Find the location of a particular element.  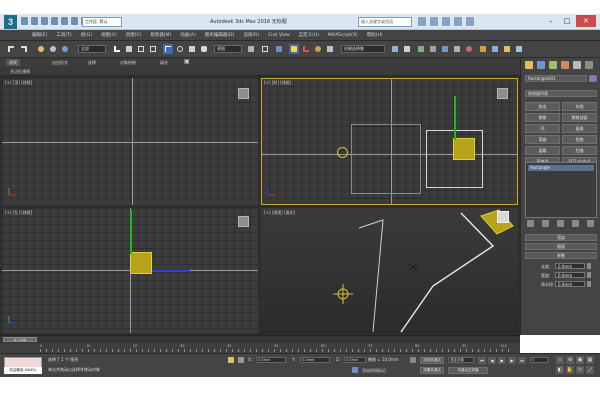

menu-item-maxscript: MAXScript(X) is located at coordinates (343, 35).